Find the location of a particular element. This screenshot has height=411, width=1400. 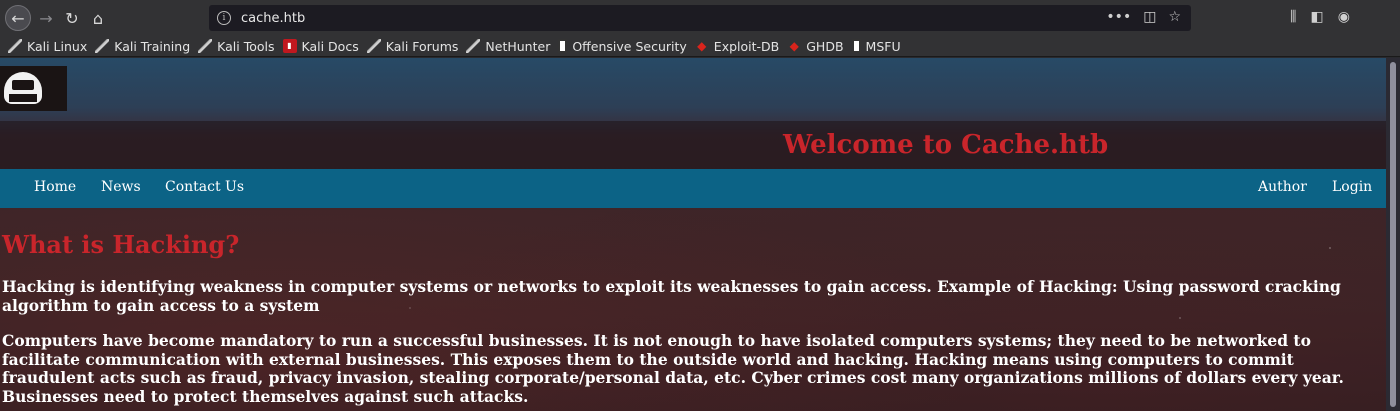

arrow-right-icon: → is located at coordinates (46, 18).